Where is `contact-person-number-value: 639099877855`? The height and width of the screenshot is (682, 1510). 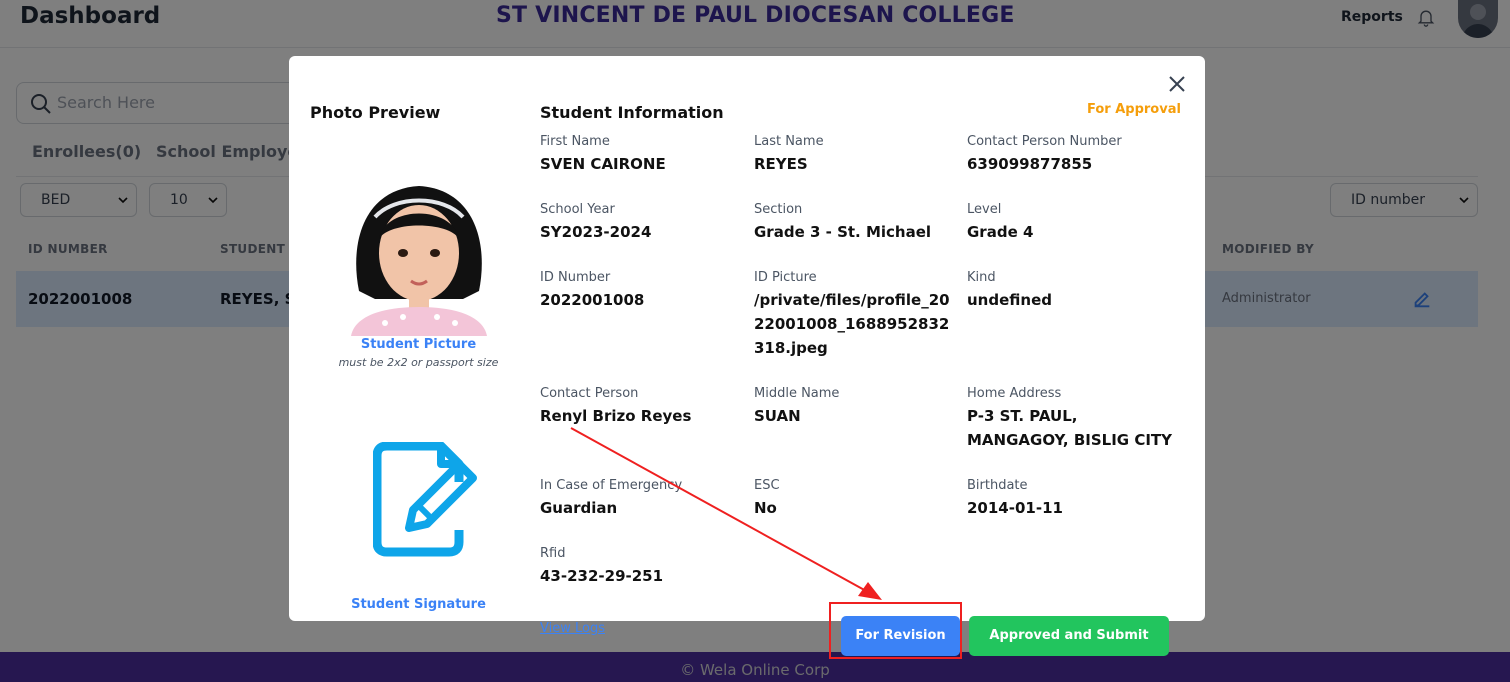
contact-person-number-value: 639099877855 is located at coordinates (1030, 164).